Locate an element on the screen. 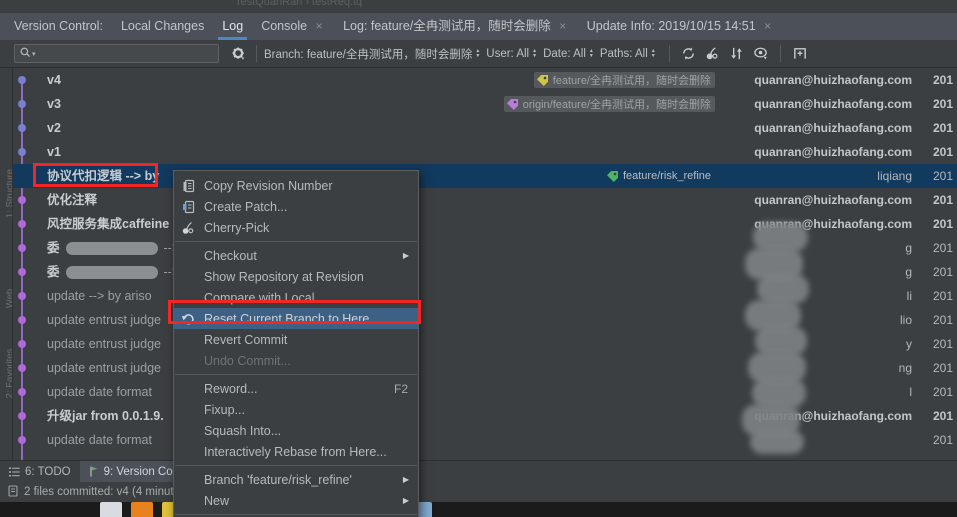 The width and height of the screenshot is (957, 517). commit-subject: update date format is located at coordinates (99, 392).